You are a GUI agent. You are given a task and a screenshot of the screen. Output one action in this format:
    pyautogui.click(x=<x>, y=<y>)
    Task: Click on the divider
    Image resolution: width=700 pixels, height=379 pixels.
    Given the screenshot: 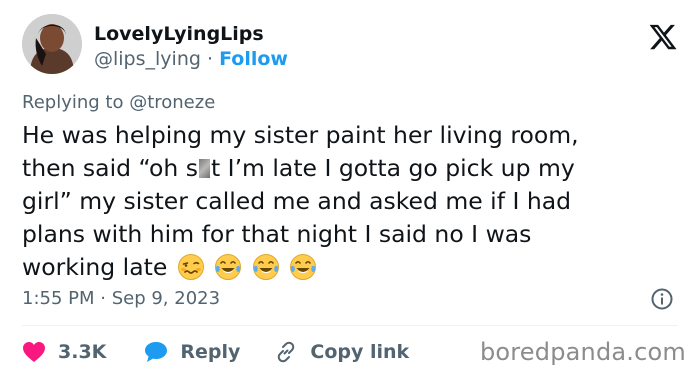 What is the action you would take?
    pyautogui.click(x=350, y=325)
    